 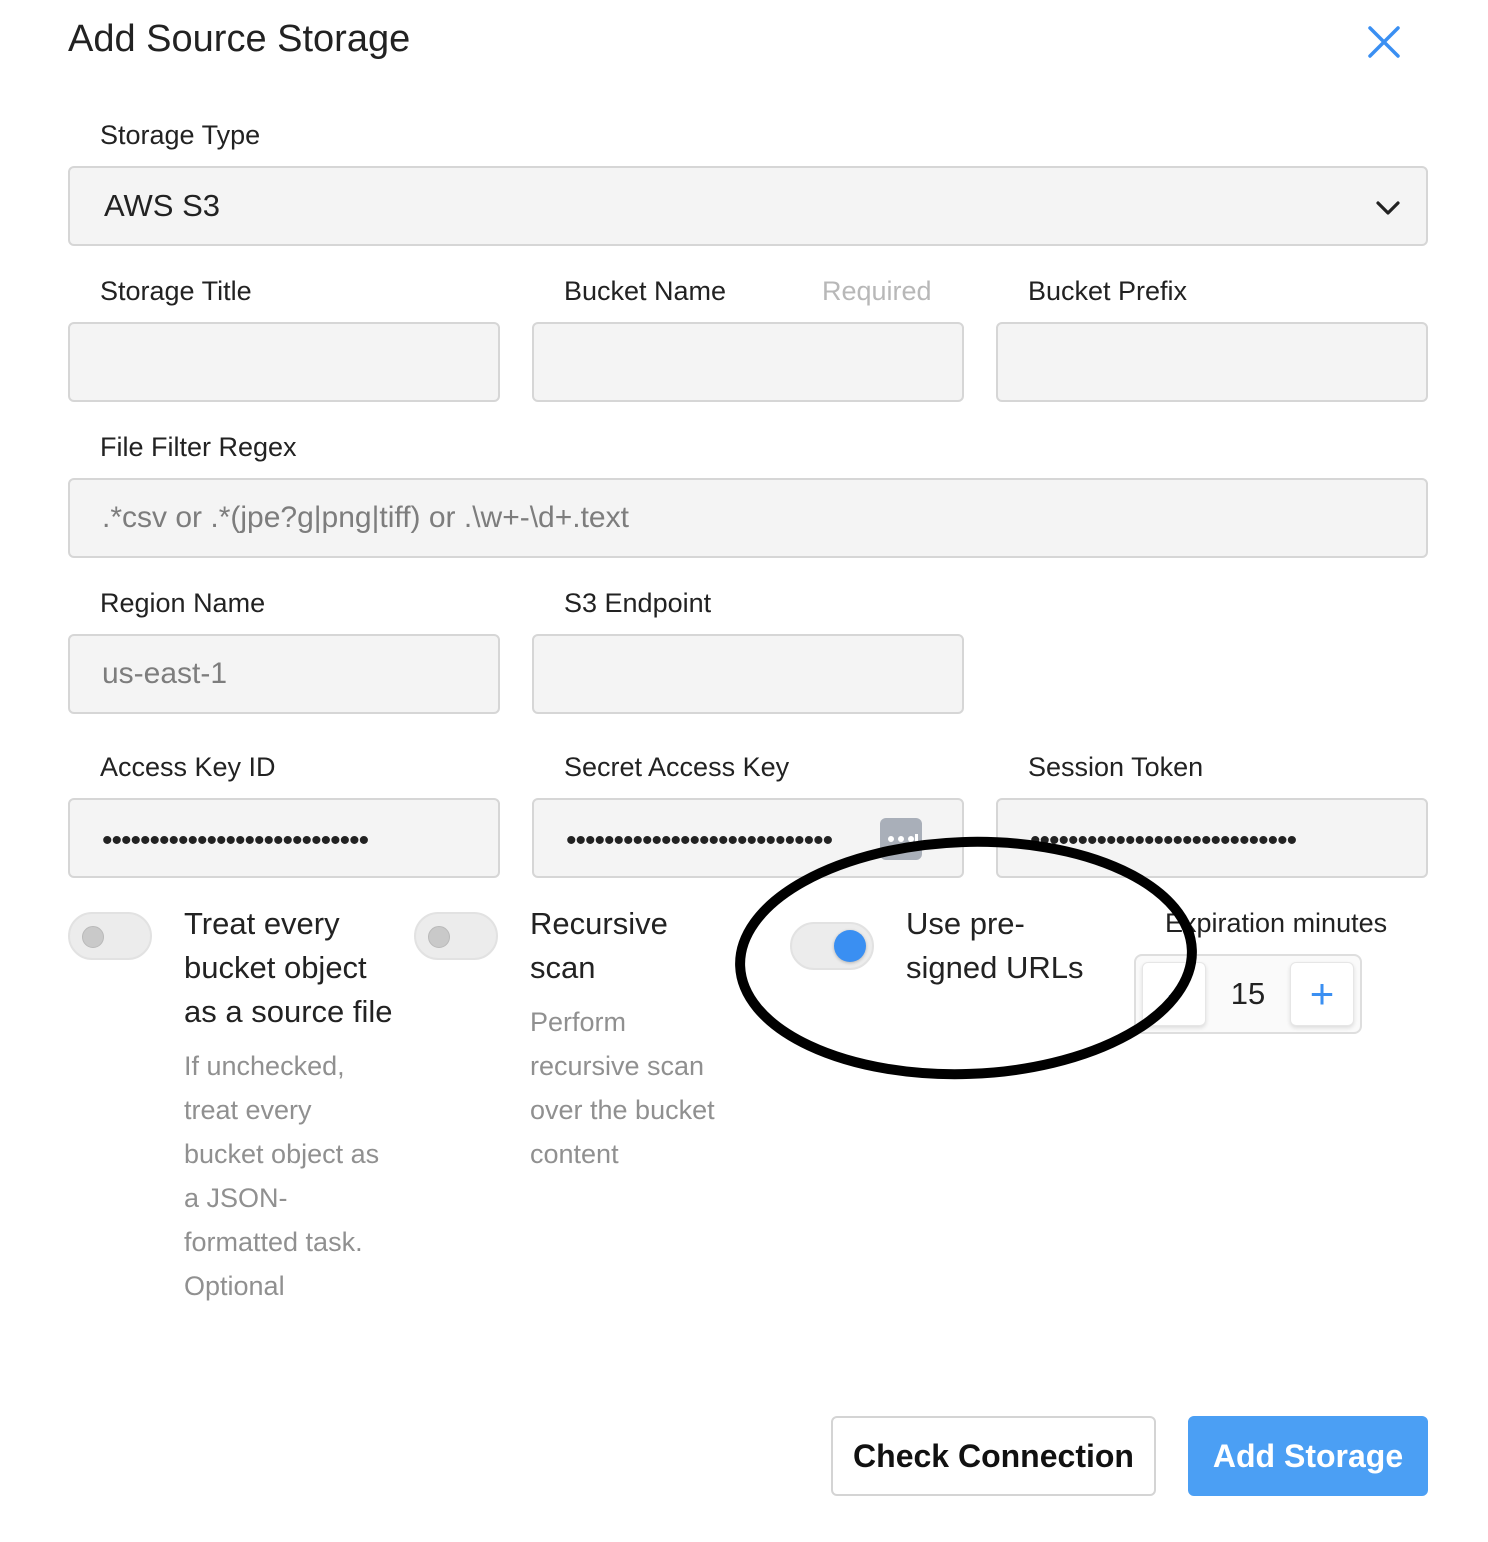 I want to click on access-key-masked-value: ••••••••••••••••••••••••••••, so click(x=235, y=840).